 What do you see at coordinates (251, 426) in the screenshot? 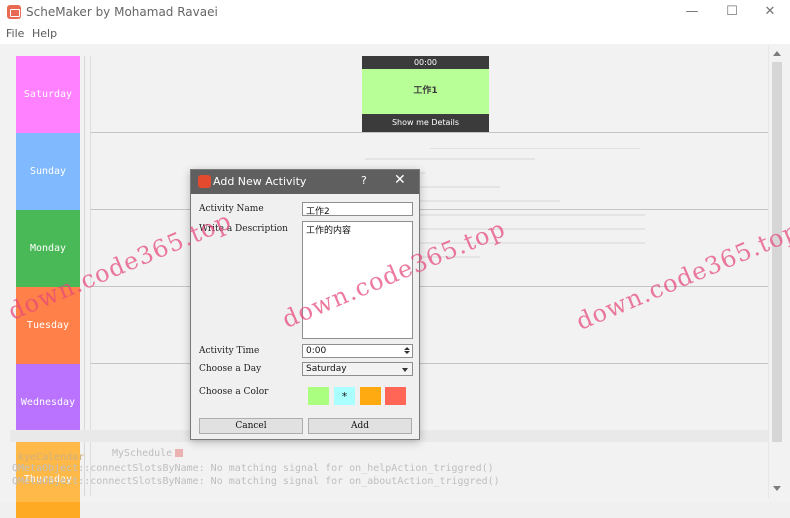
I see `cancel-button: Cancel` at bounding box center [251, 426].